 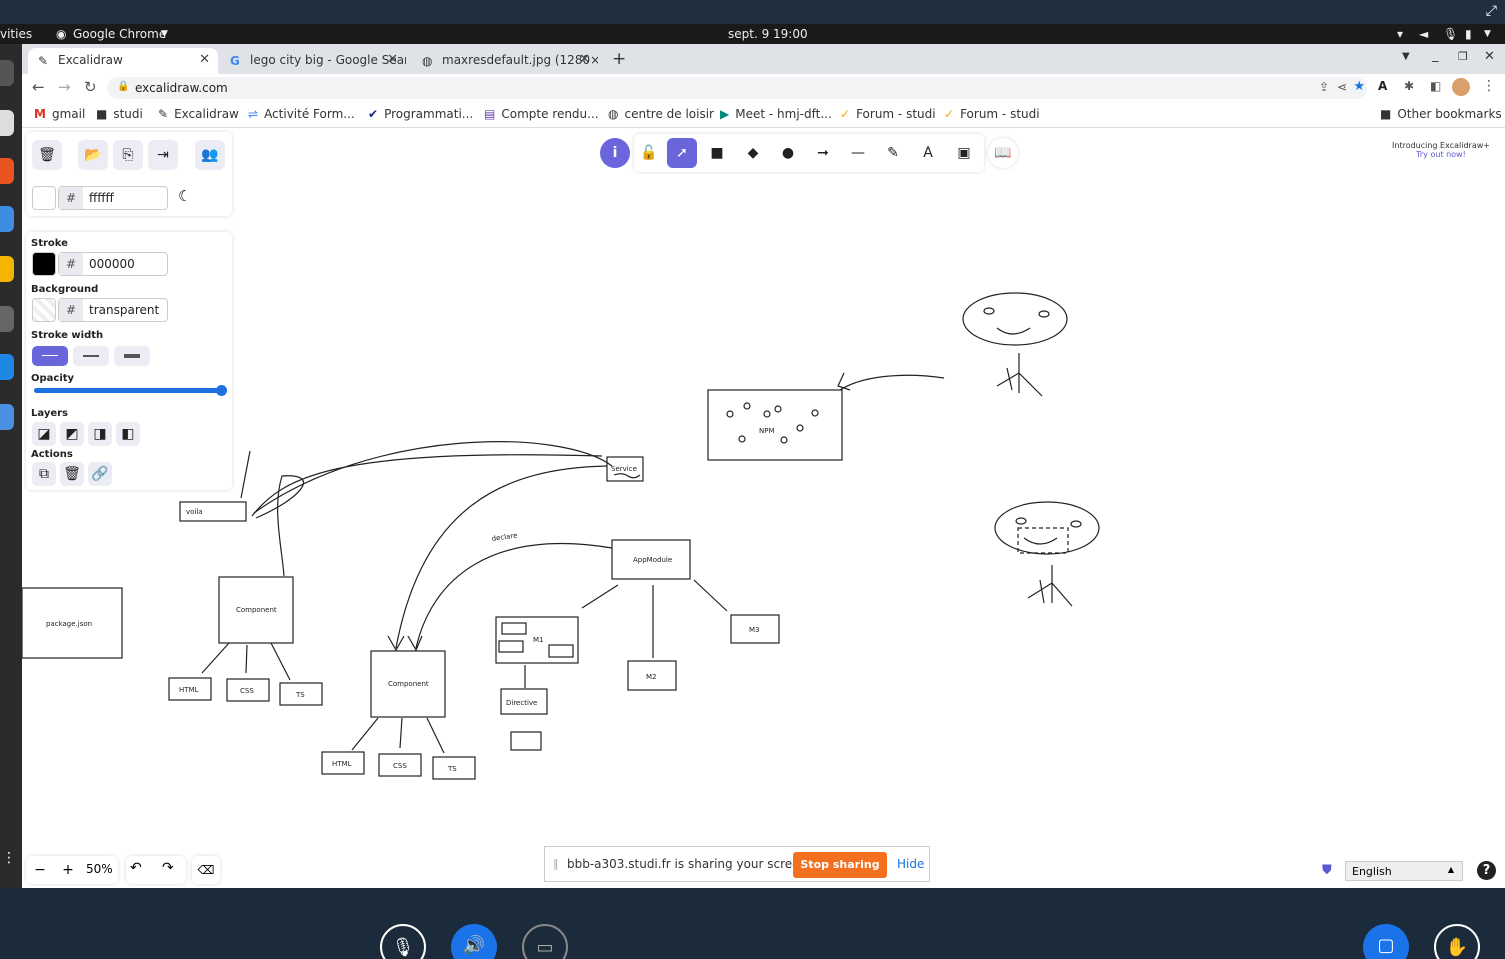 I want to click on audio-button: 🔊, so click(x=474, y=941).